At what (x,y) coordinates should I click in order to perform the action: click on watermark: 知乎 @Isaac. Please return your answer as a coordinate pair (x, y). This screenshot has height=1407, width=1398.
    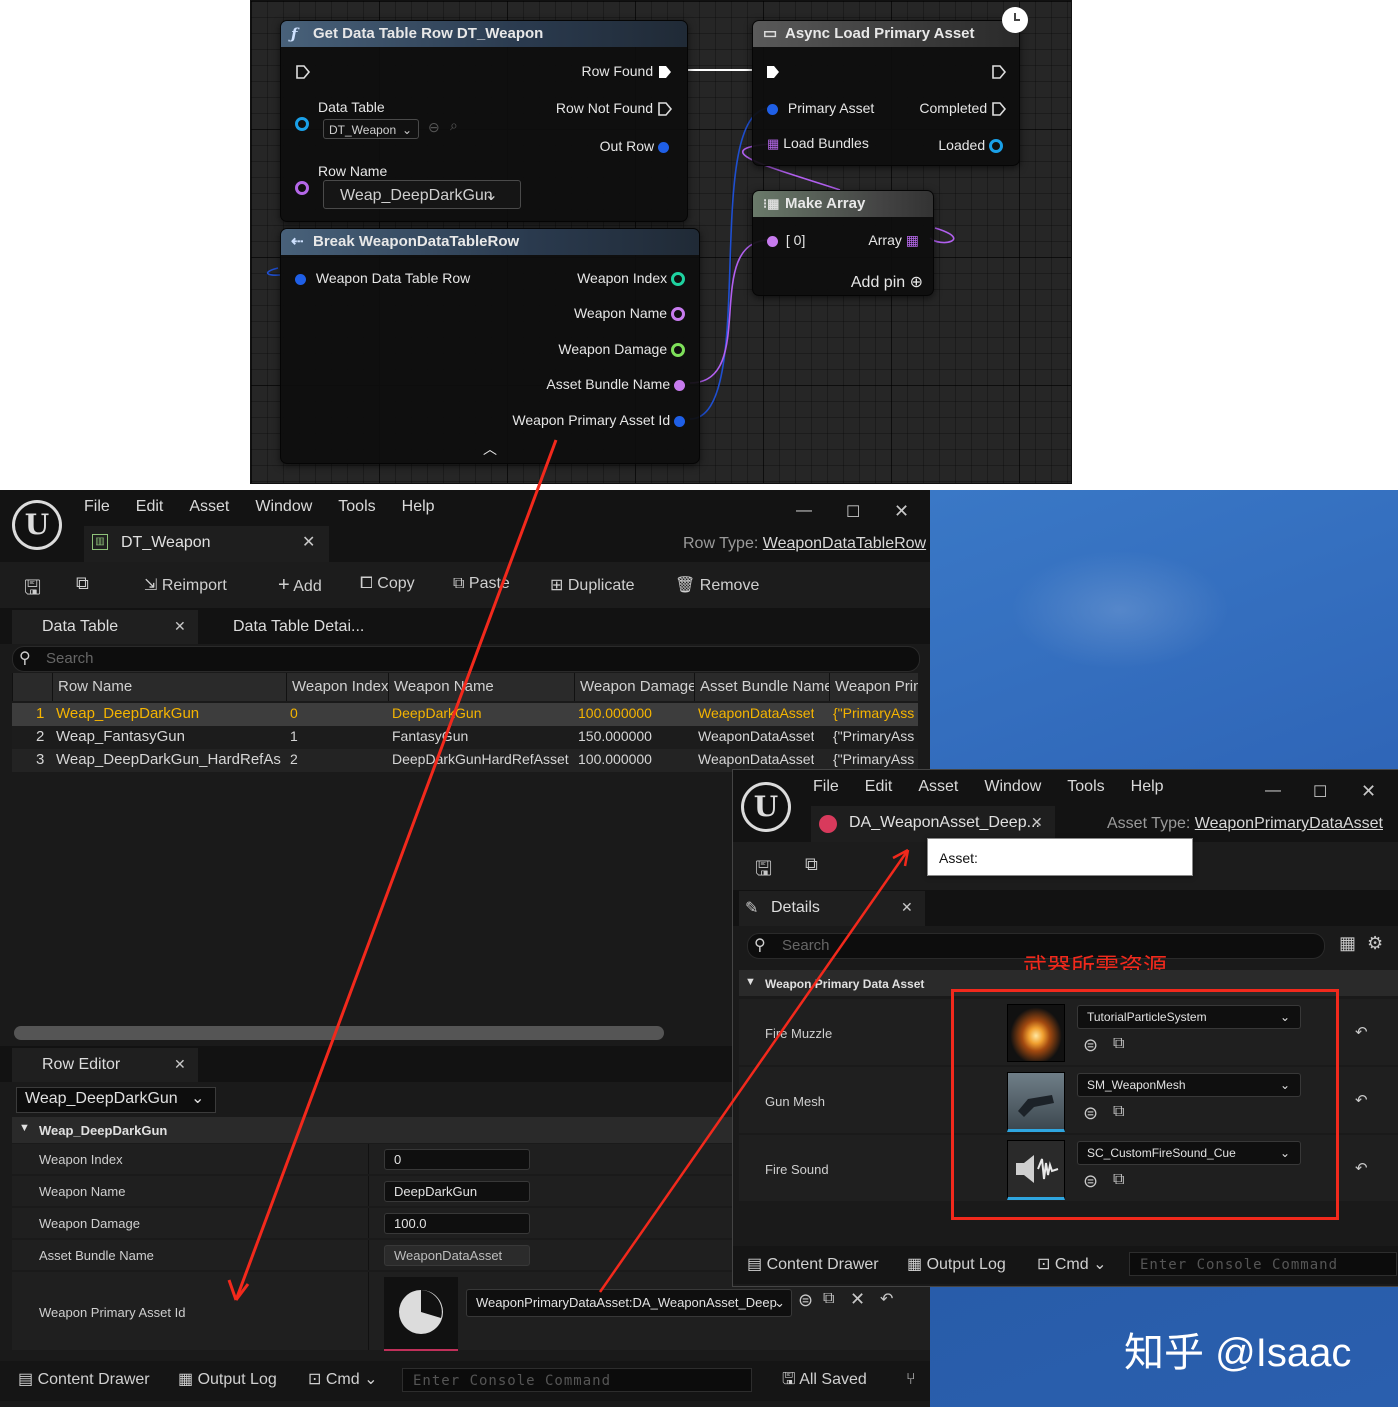
    Looking at the image, I should click on (1238, 1353).